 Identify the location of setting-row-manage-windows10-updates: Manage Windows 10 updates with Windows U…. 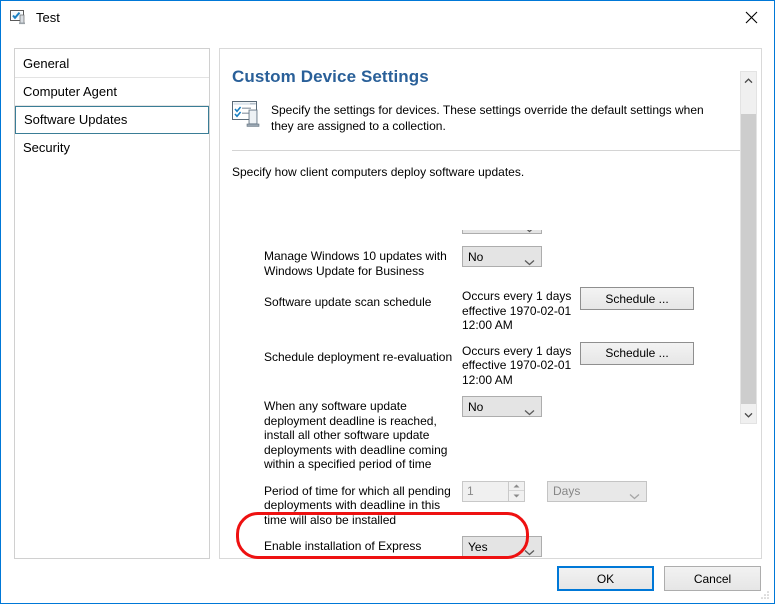
(482, 261).